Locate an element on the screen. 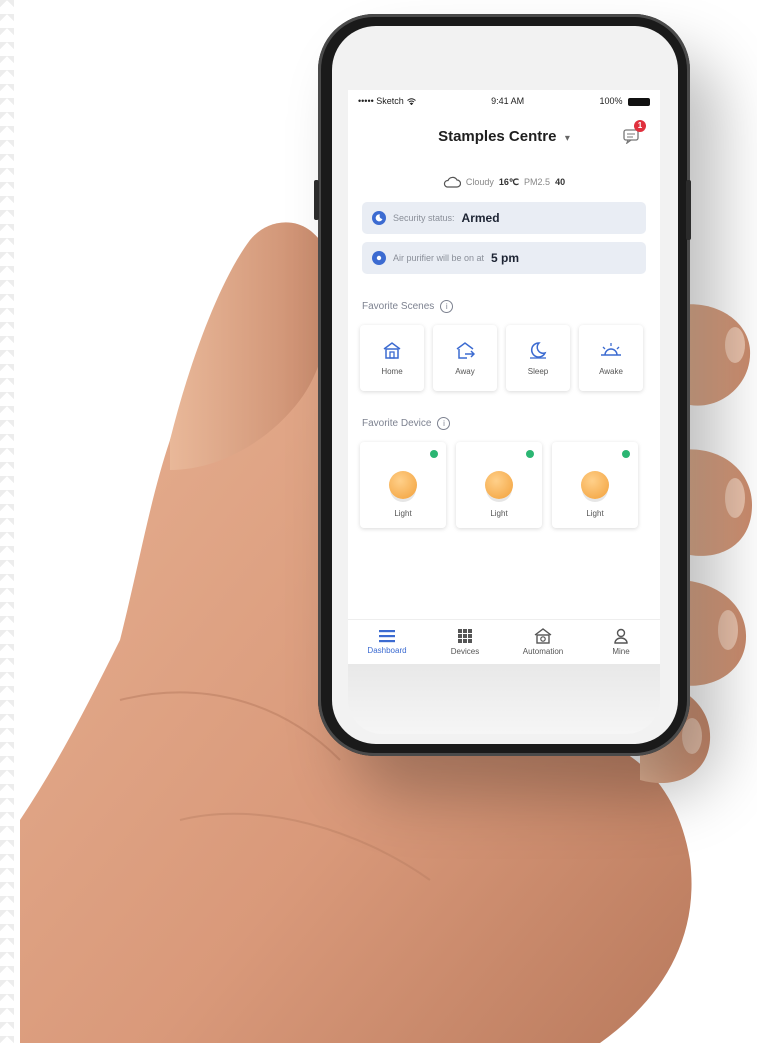  favorite-scenes-heading: Favorite Scenes i is located at coordinates (504, 306).